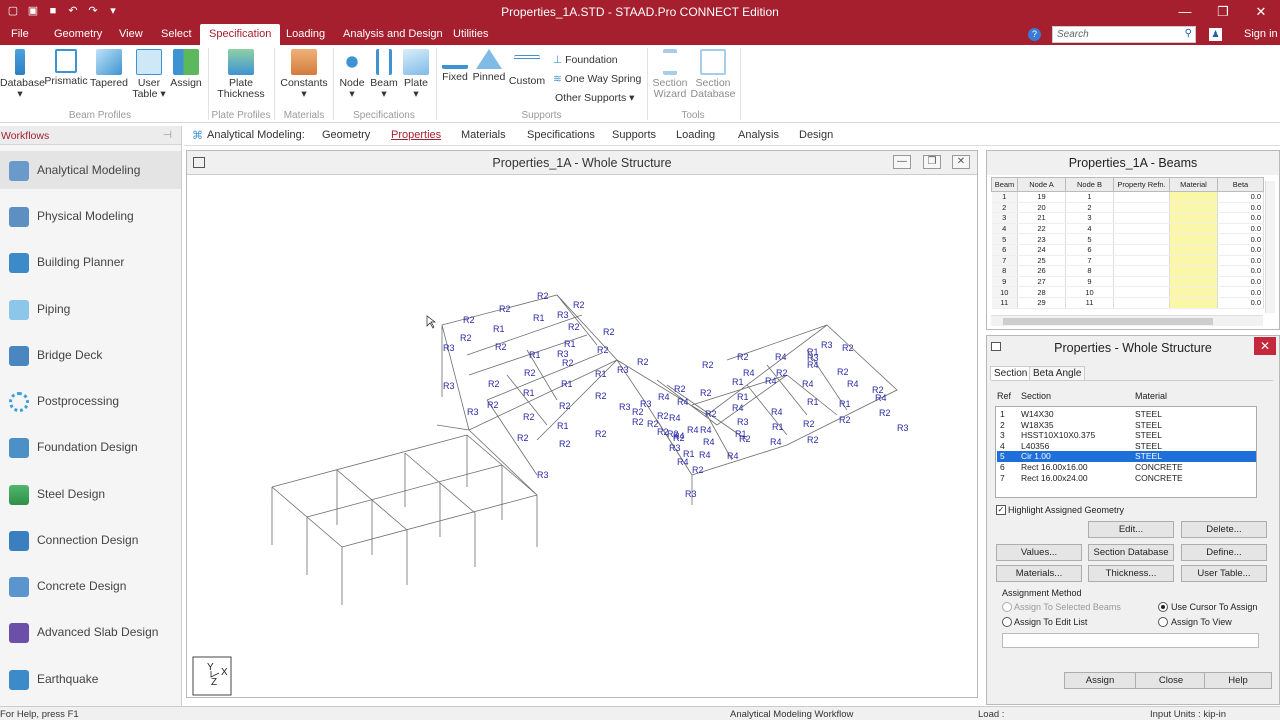  What do you see at coordinates (1041, 271) in the screenshot?
I see `table-cell: 26` at bounding box center [1041, 271].